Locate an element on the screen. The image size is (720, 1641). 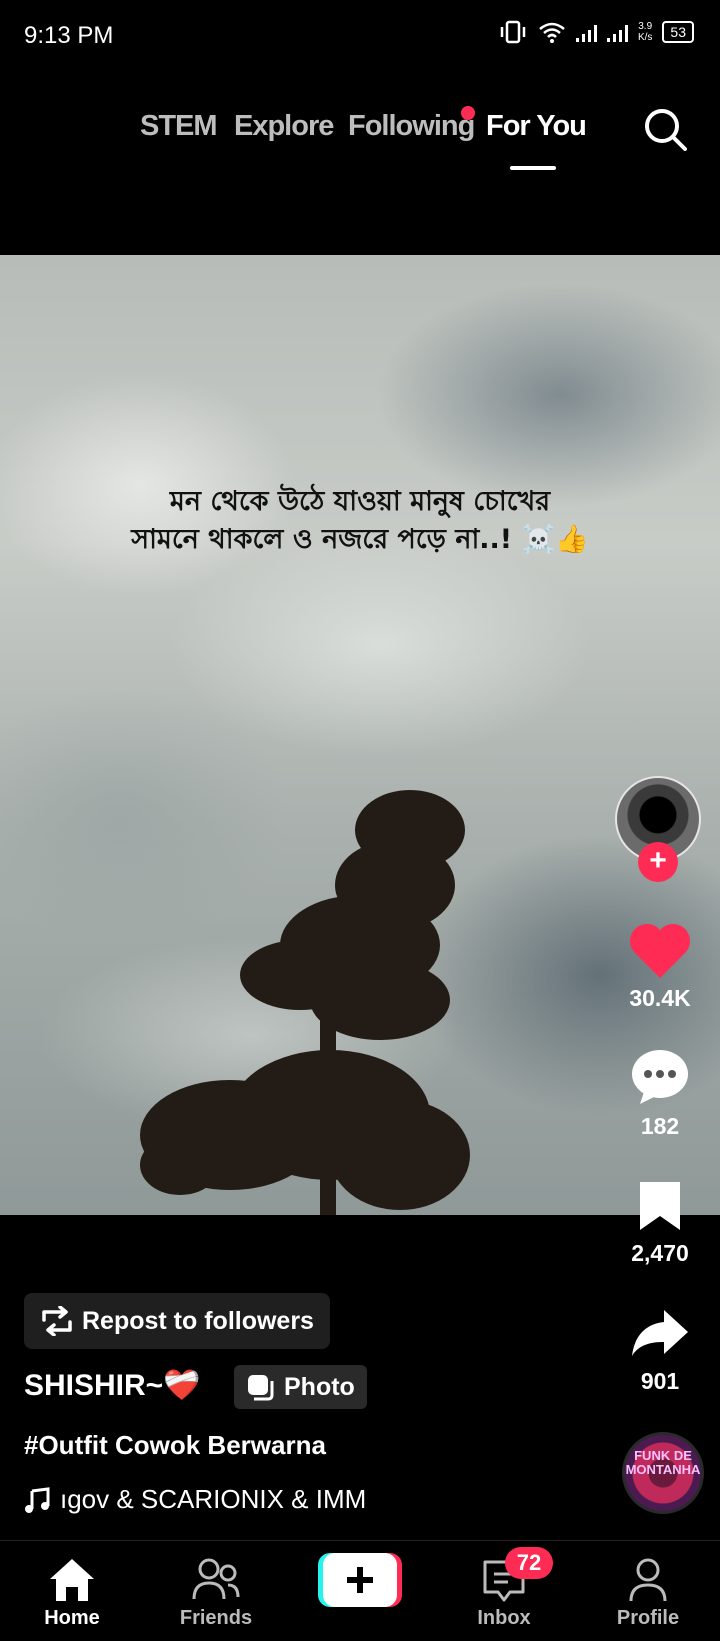
music-track: ıgov & SCARIONIX & IMM is located at coordinates (204, 1499).